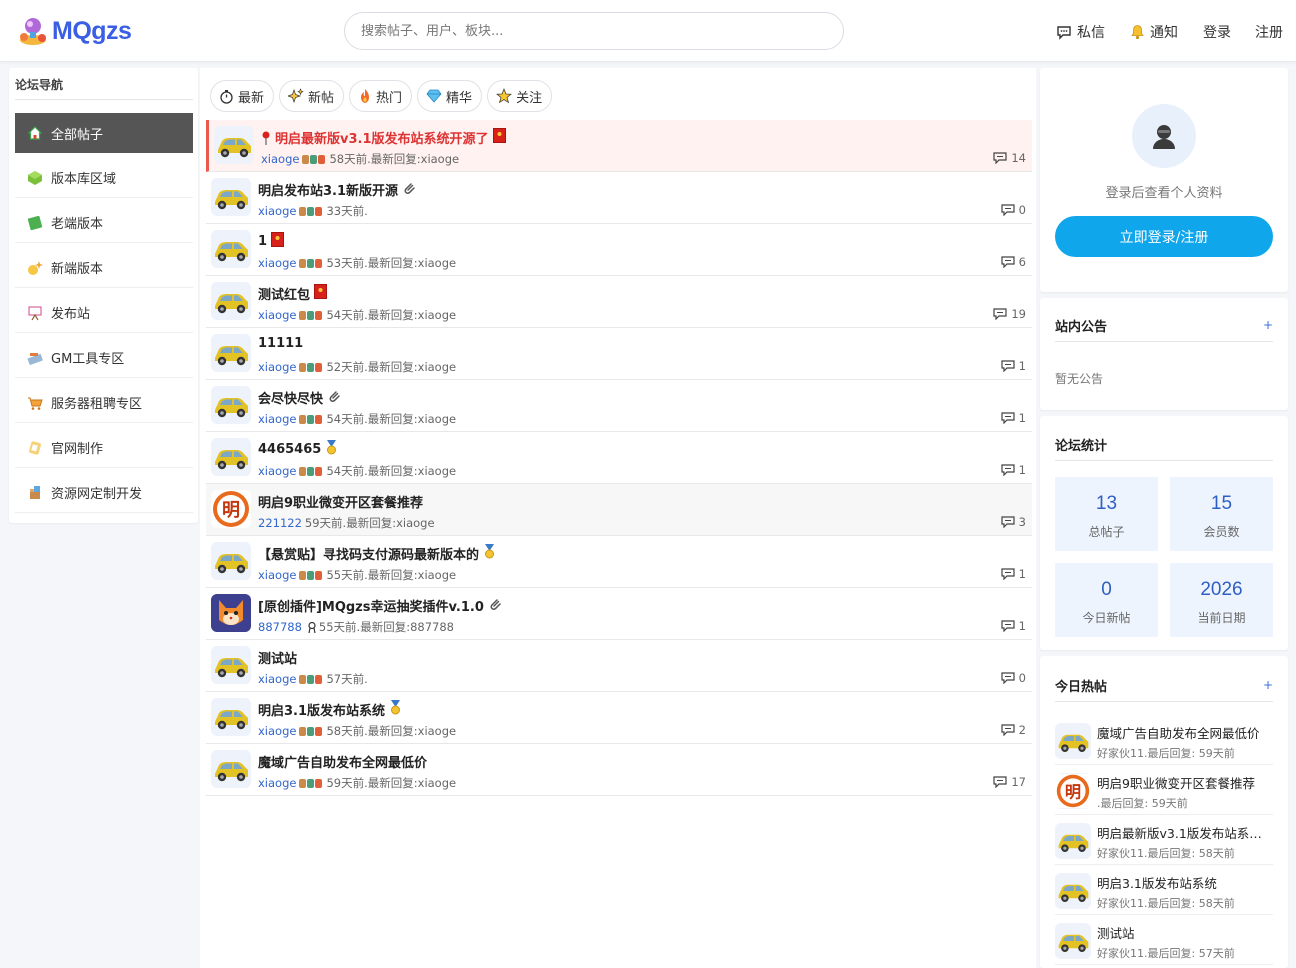  Describe the element at coordinates (345, 263) in the screenshot. I see `post-time: 53天前` at that location.